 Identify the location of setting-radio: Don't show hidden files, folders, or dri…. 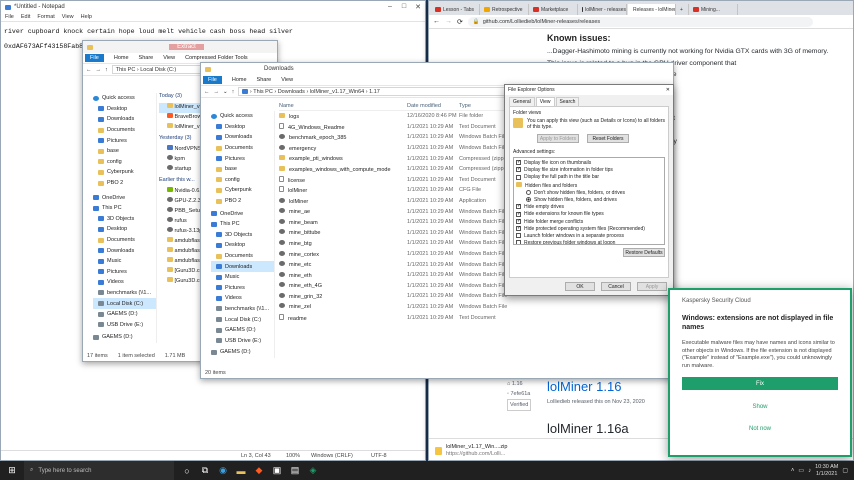
(589, 193).